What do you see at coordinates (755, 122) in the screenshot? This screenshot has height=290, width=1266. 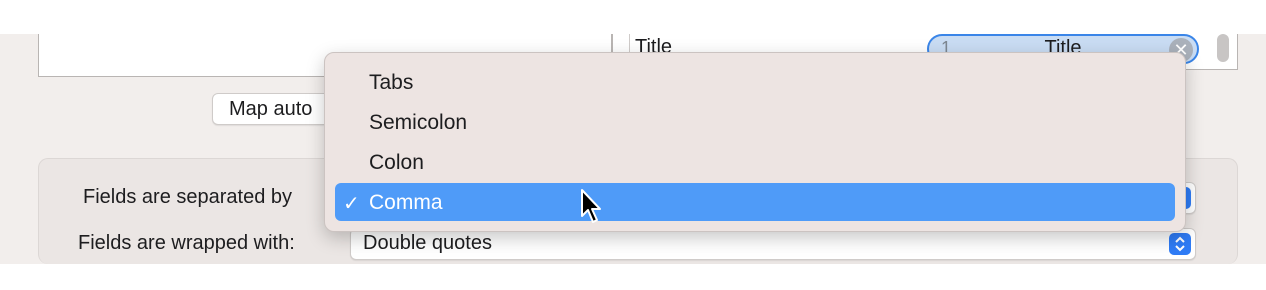 I see `menu-item-semicolon: Semicolon` at bounding box center [755, 122].